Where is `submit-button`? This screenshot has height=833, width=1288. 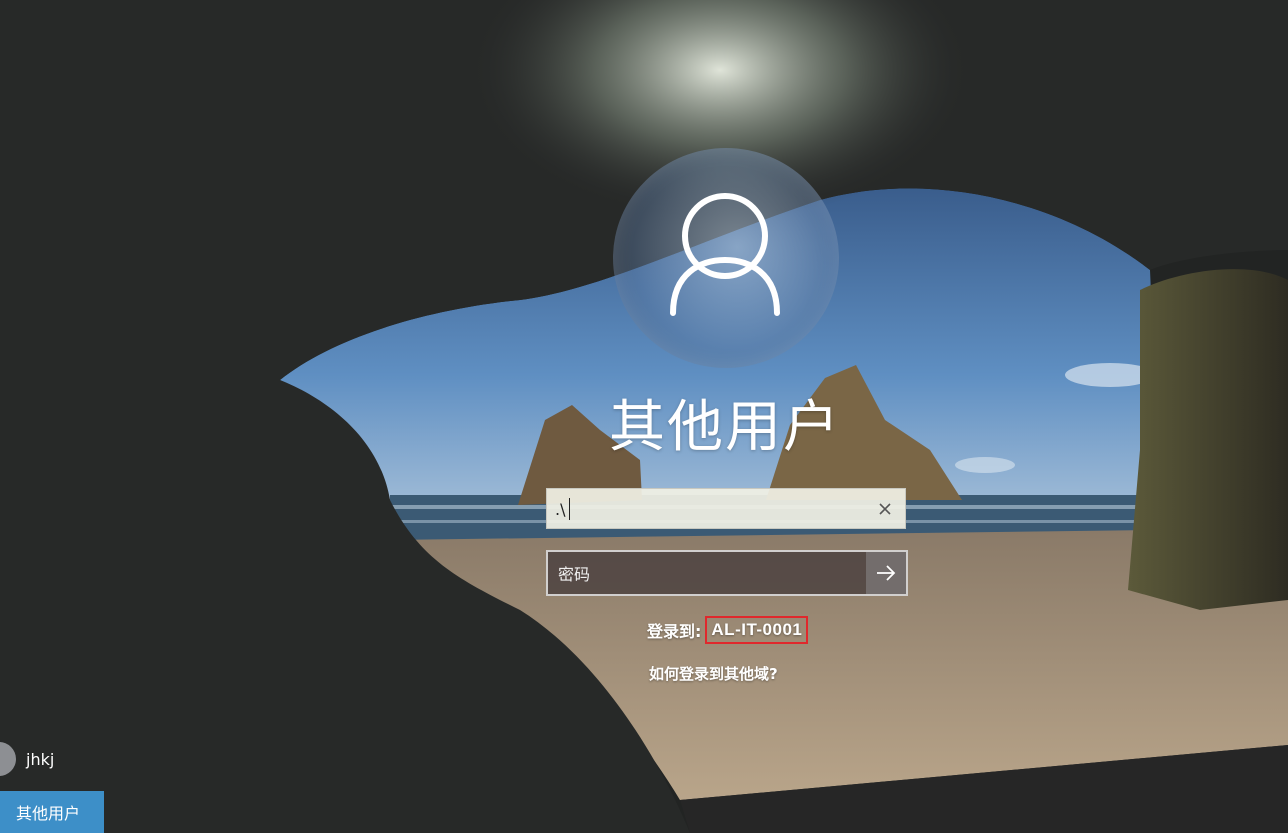 submit-button is located at coordinates (886, 573).